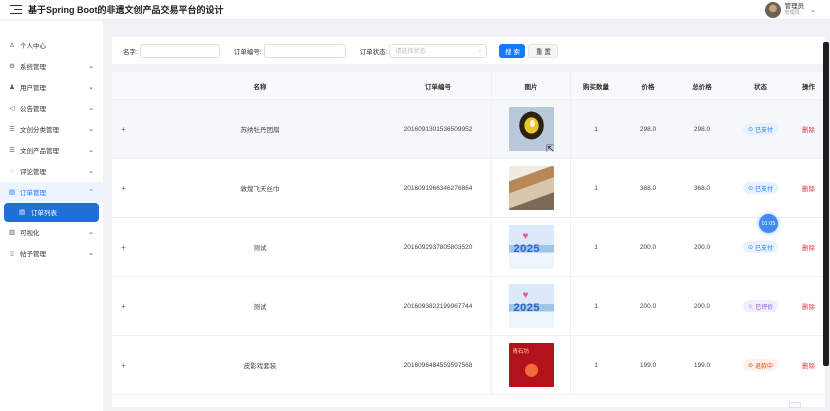  Describe the element at coordinates (525, 295) in the screenshot. I see `heart-icon: ♥` at that location.